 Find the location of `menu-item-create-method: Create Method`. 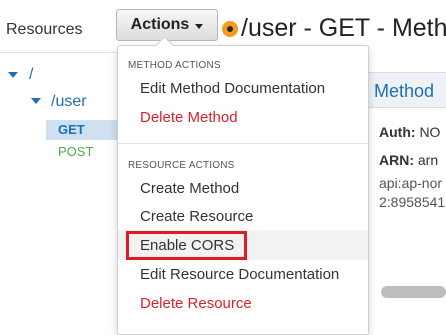

menu-item-create-method: Create Method is located at coordinates (189, 188).